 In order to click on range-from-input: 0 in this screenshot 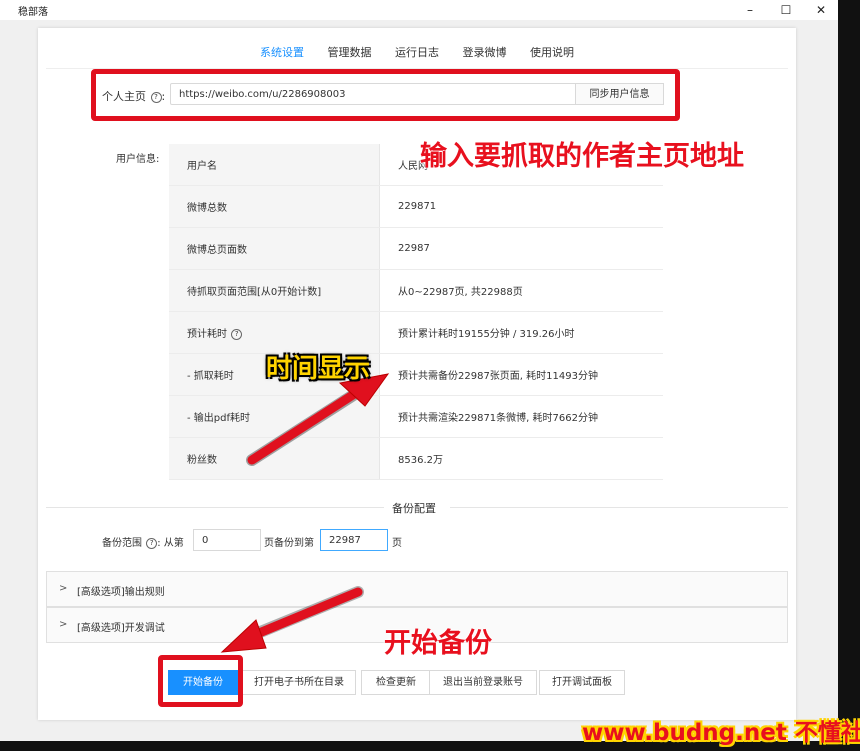, I will do `click(227, 540)`.